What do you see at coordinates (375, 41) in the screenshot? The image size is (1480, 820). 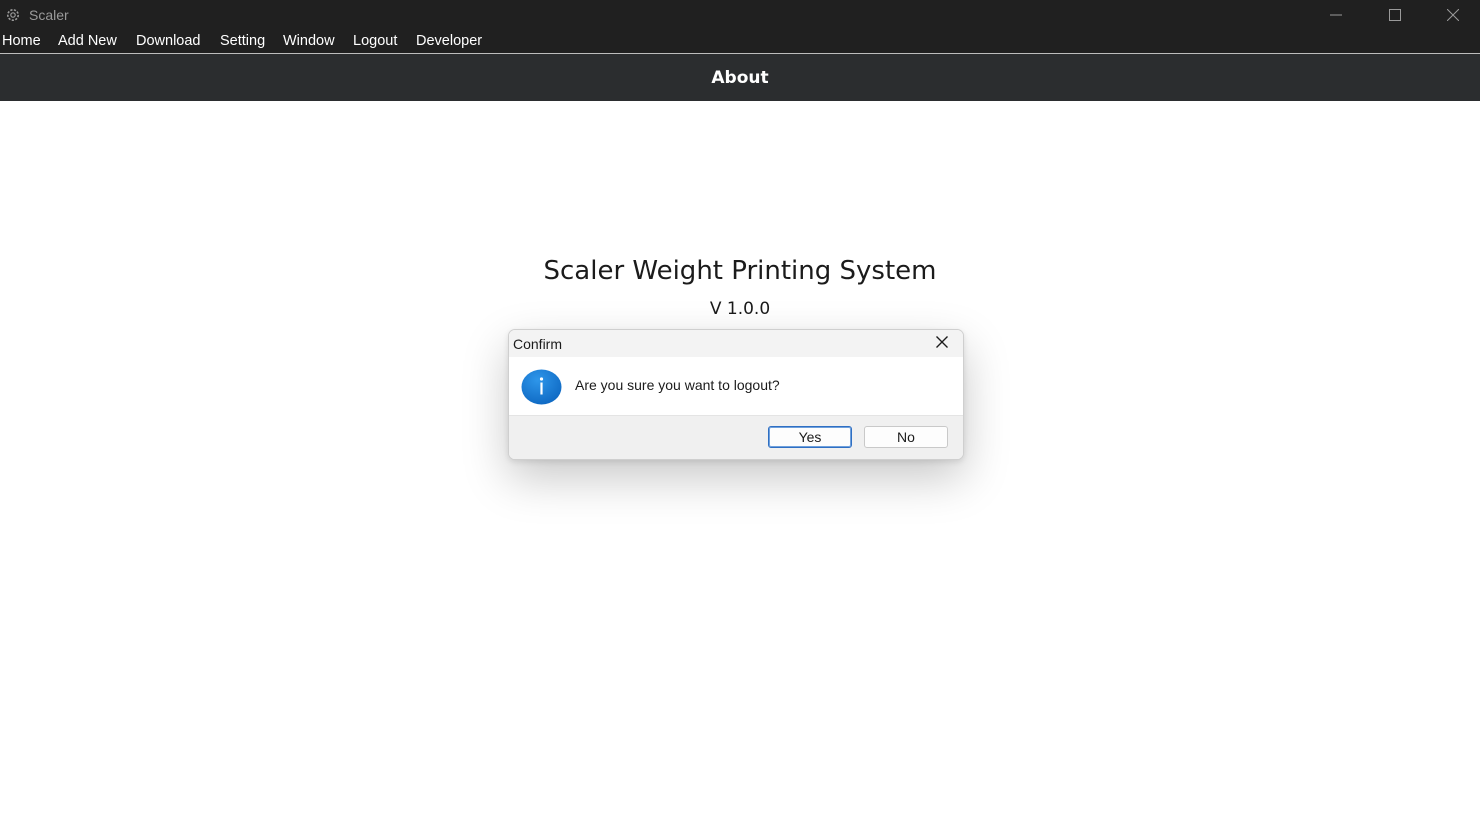 I see `menu-item-logout: Logout` at bounding box center [375, 41].